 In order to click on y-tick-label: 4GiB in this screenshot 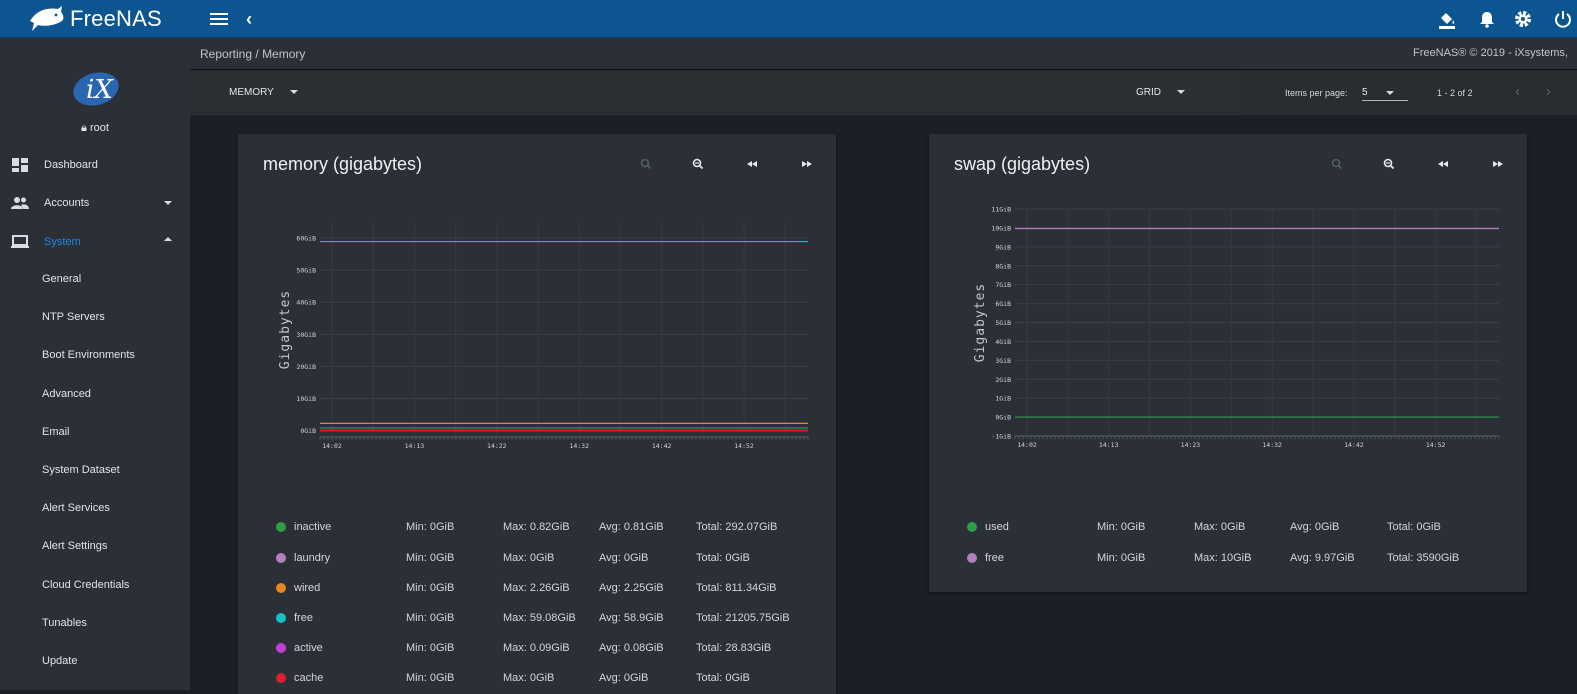, I will do `click(1003, 342)`.